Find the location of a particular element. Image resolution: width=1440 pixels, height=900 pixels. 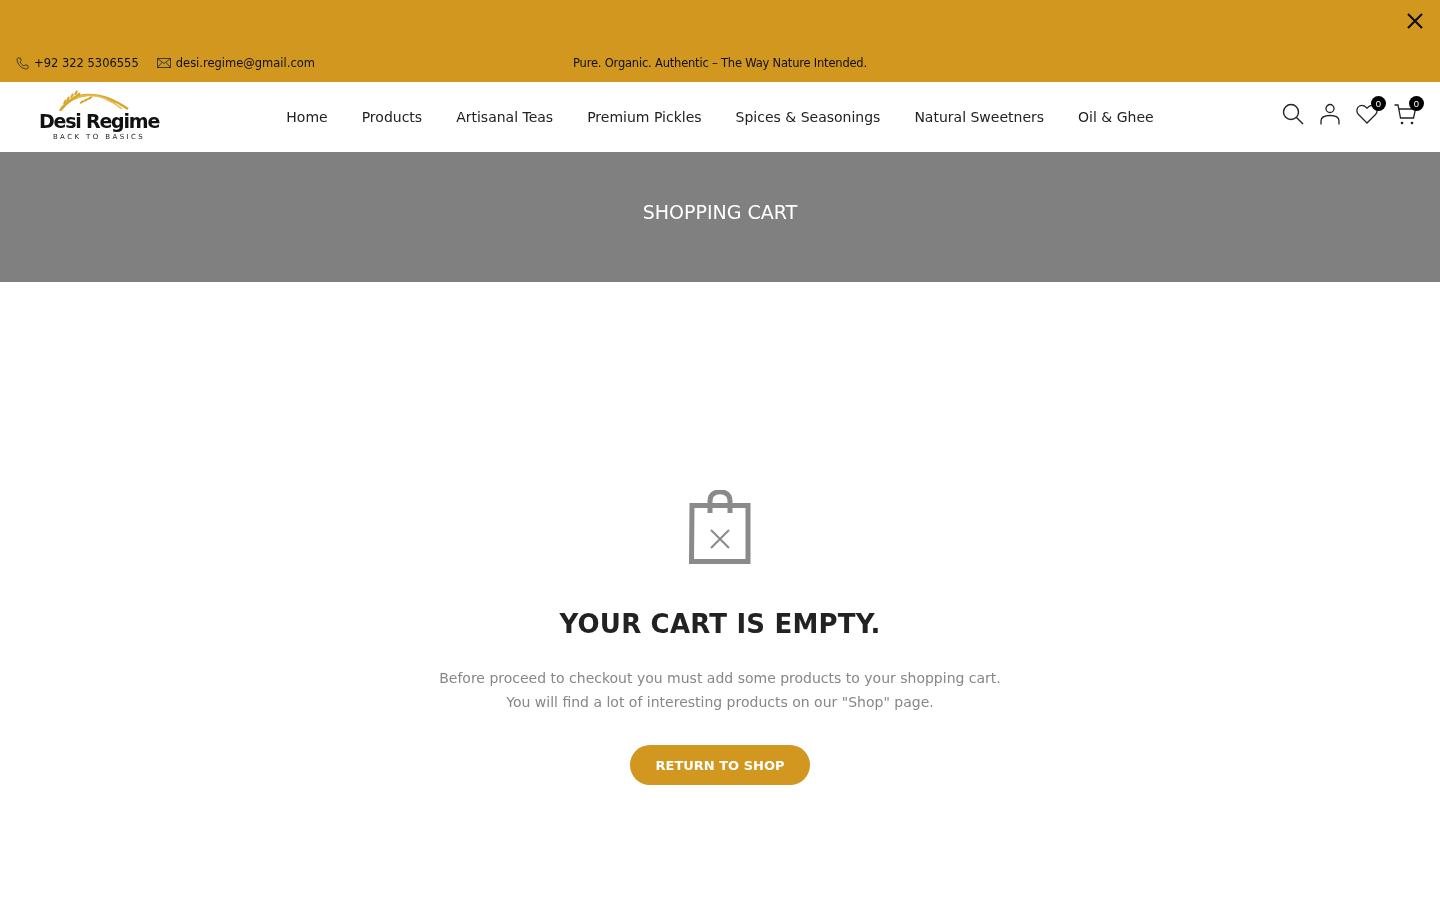

wishlist-count: 0 is located at coordinates (1378, 103).